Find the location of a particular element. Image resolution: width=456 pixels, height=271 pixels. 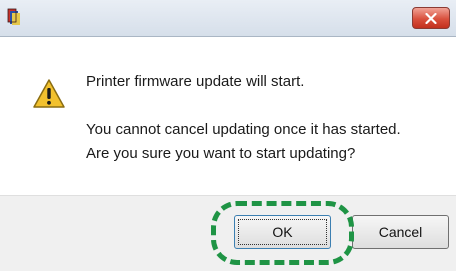

warning-icon is located at coordinates (49, 94).